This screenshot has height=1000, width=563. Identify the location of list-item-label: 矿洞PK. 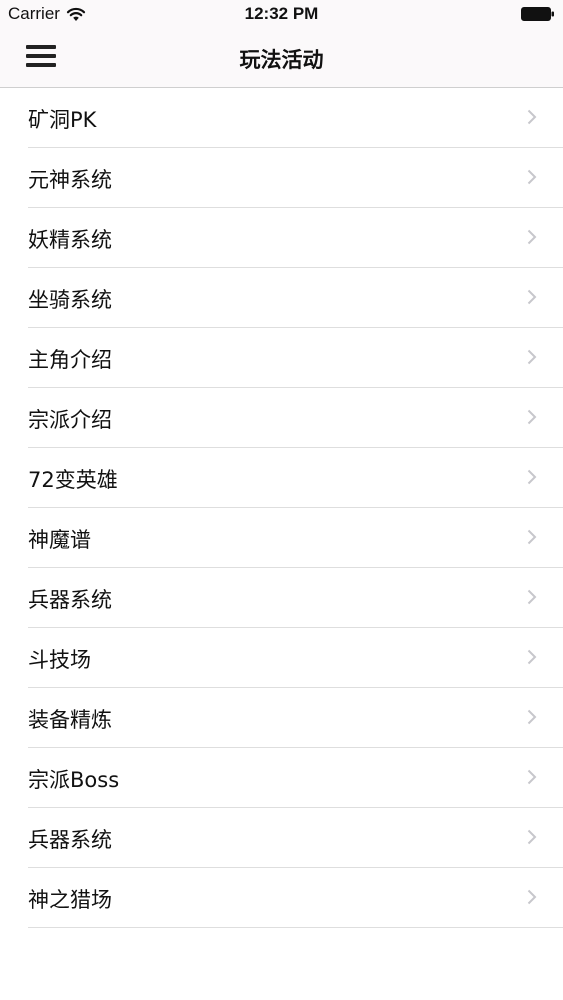
(62, 120).